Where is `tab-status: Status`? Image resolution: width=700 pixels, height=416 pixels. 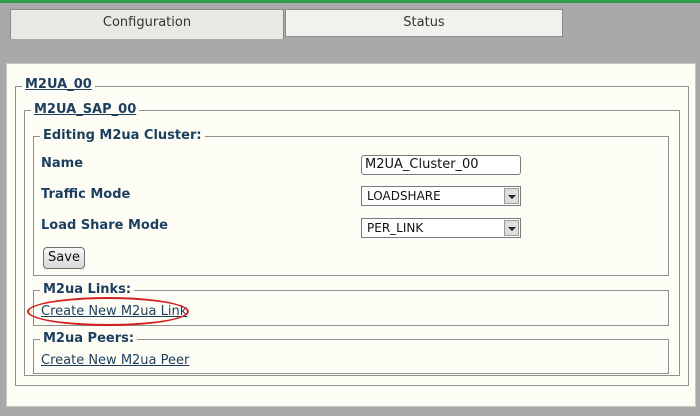 tab-status: Status is located at coordinates (424, 23).